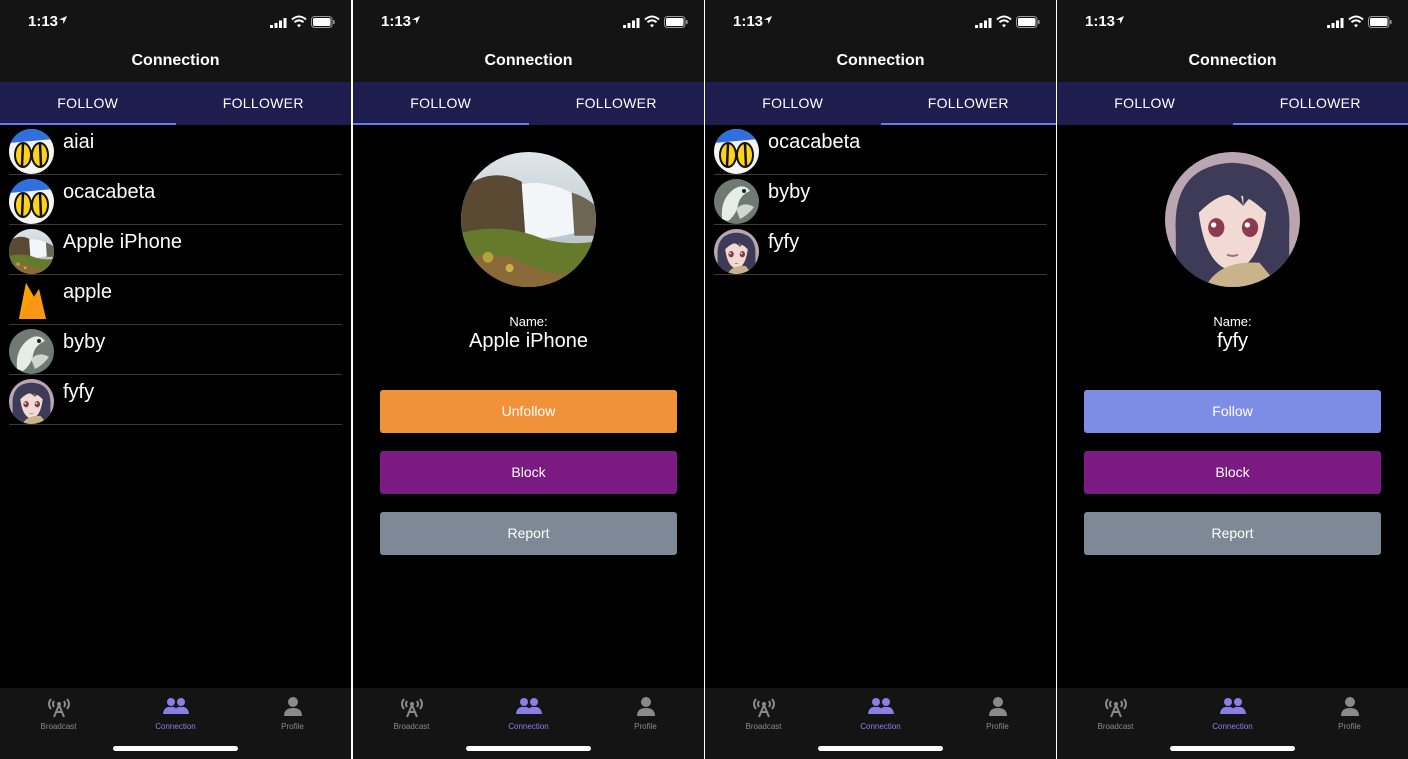  I want to click on follow-button: Follow, so click(1232, 411).